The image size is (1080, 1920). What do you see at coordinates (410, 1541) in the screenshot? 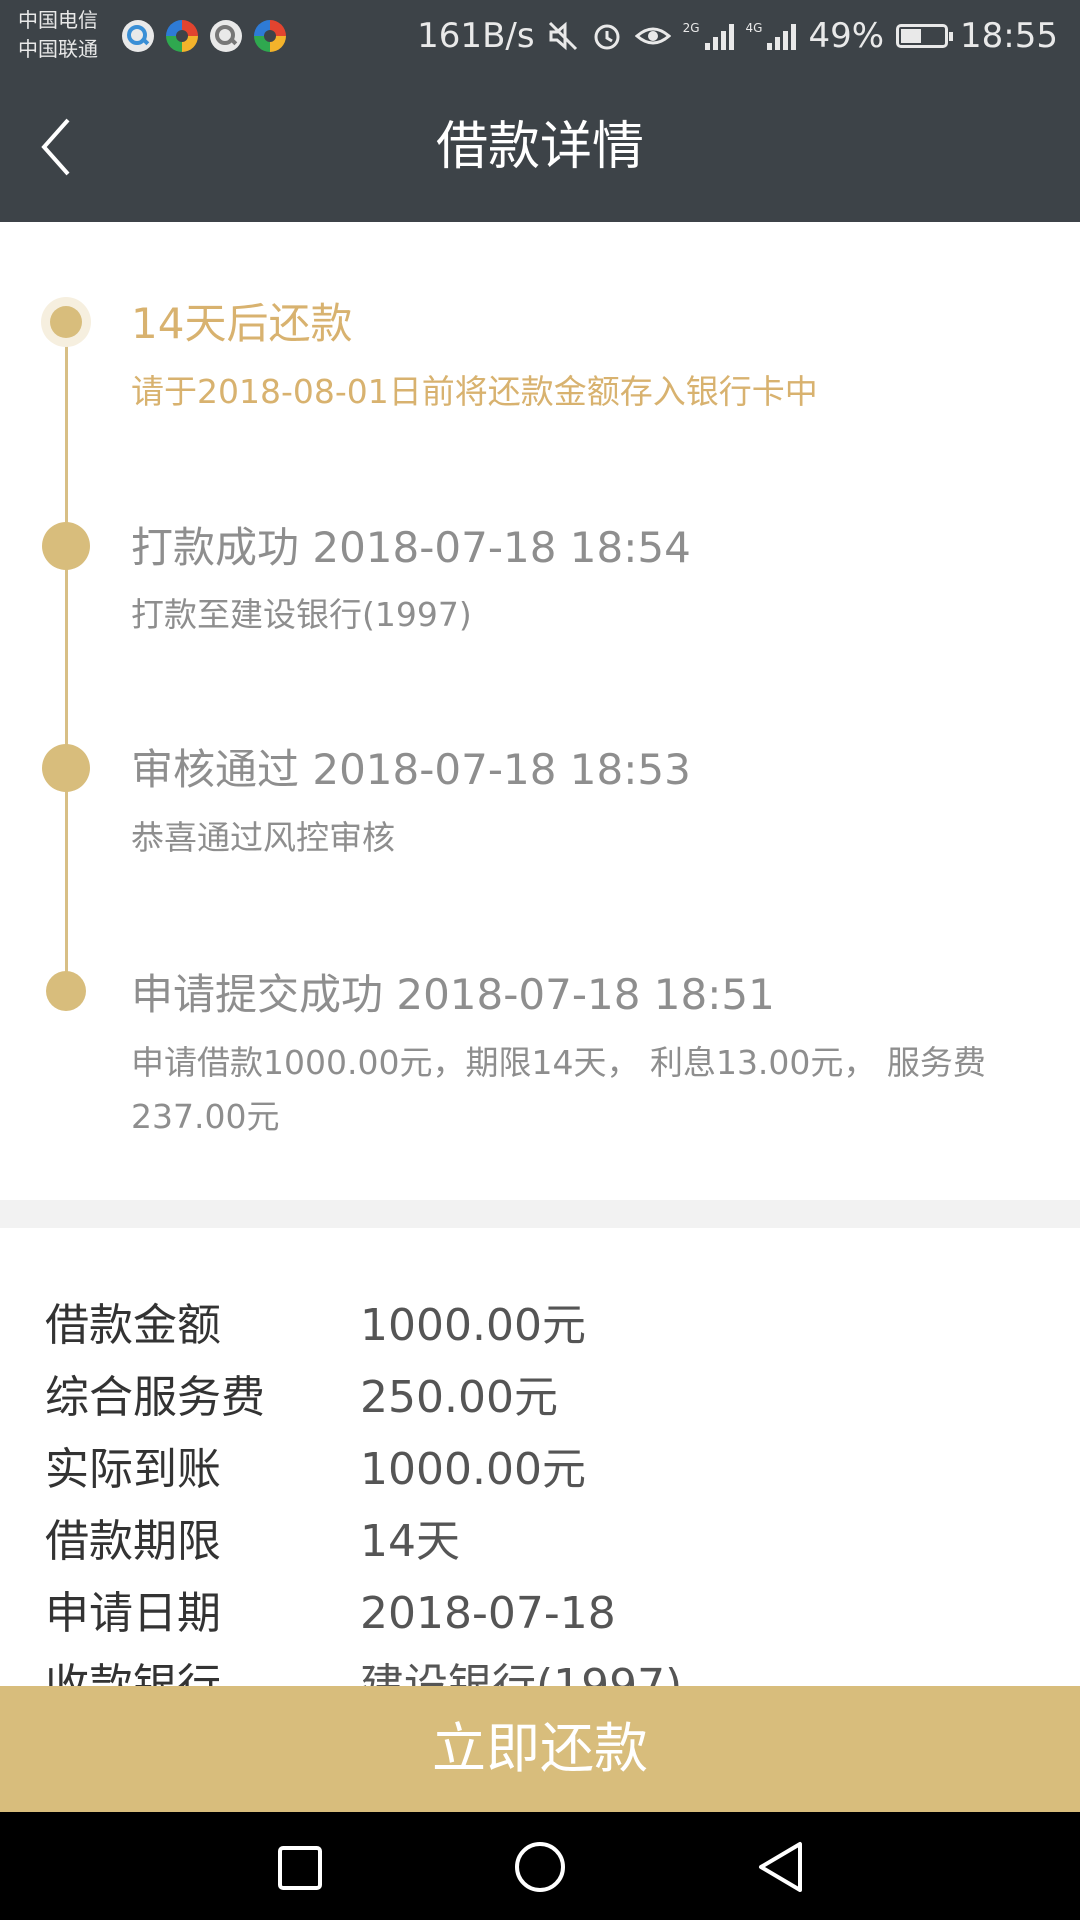
I see `detail-value: 14天` at bounding box center [410, 1541].